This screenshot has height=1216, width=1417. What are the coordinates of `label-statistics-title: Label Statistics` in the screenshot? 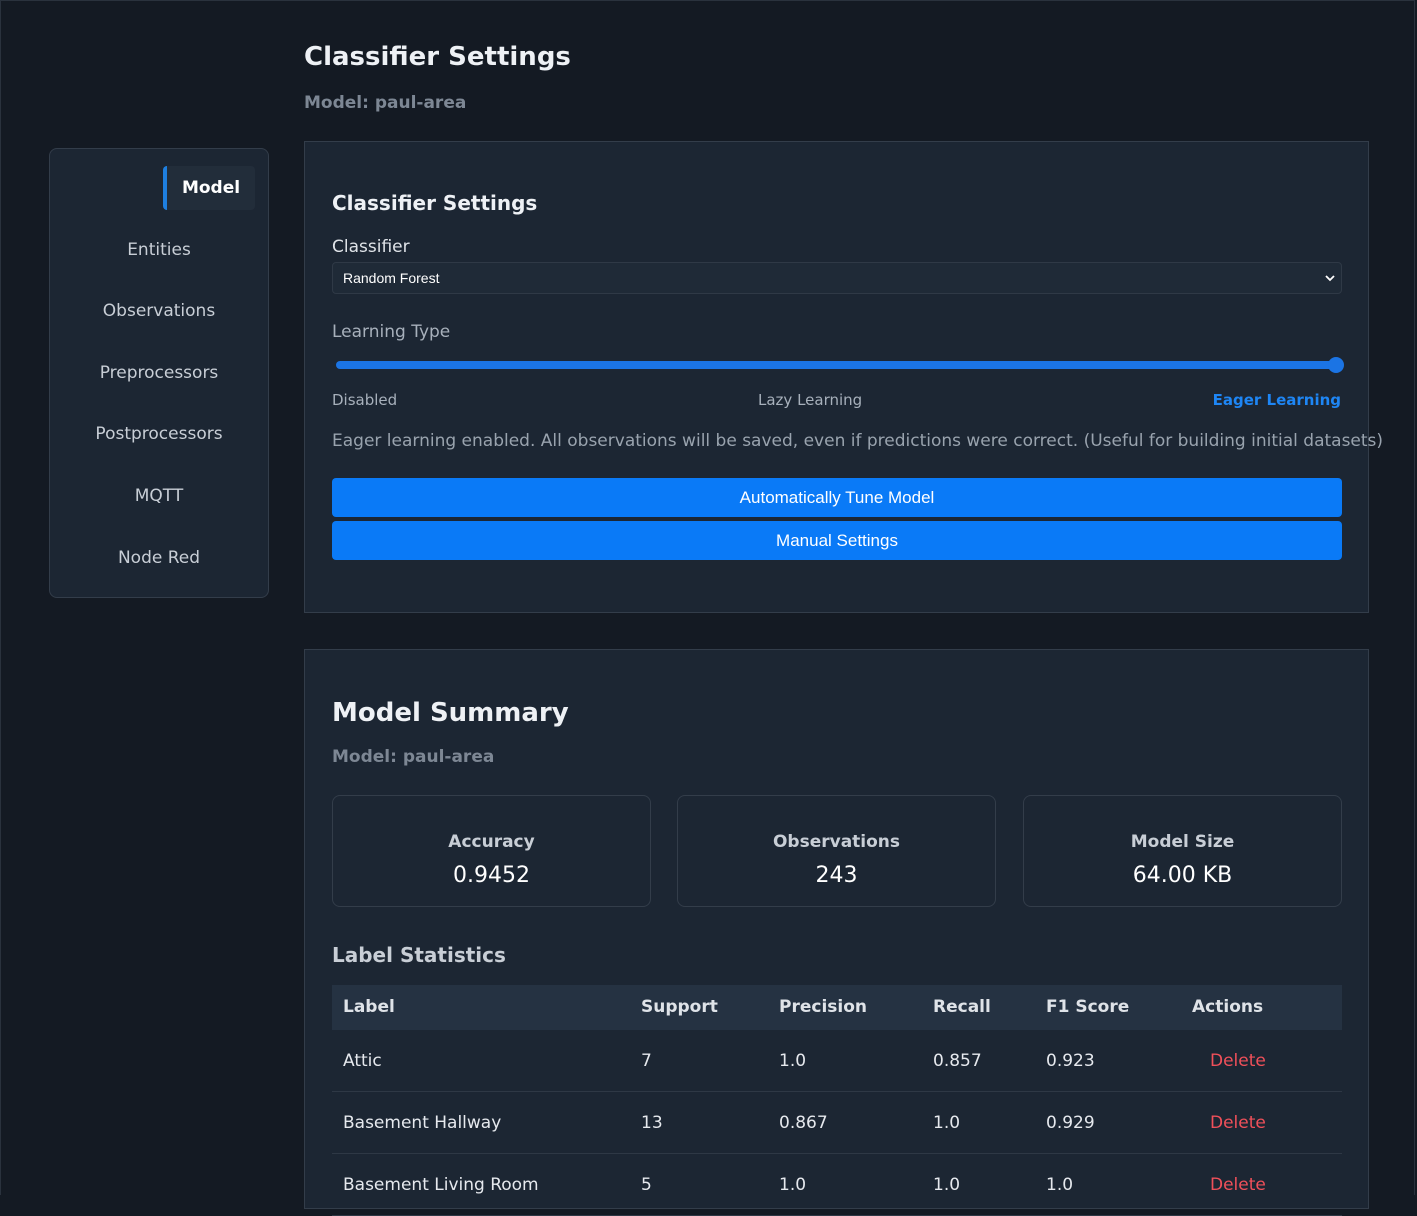 It's located at (419, 955).